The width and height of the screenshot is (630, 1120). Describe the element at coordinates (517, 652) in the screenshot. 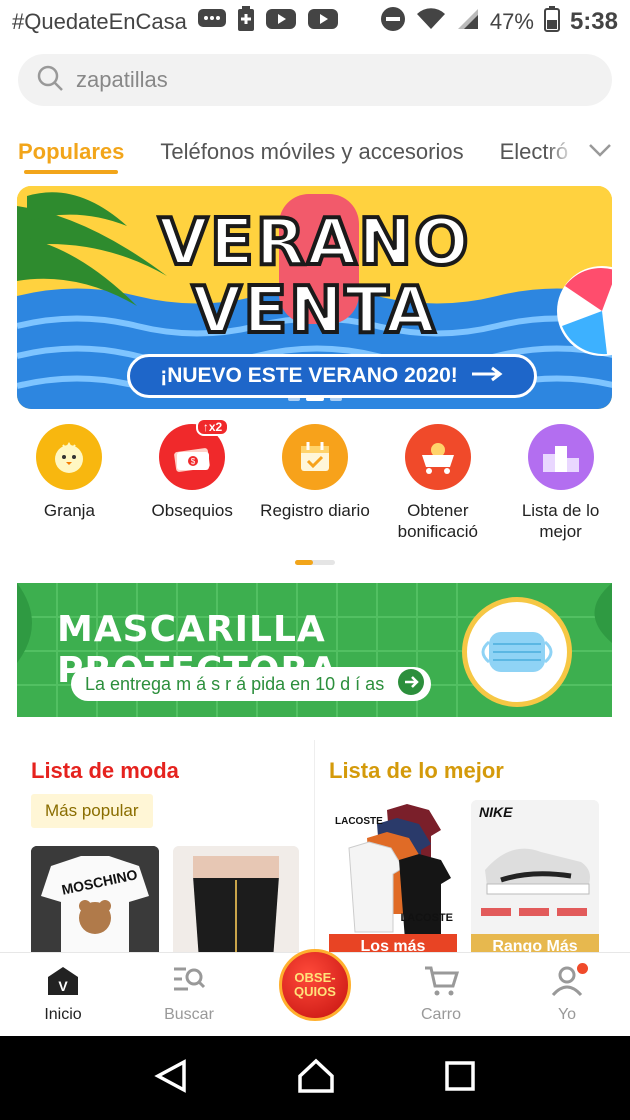

I see `face-mask-image` at that location.